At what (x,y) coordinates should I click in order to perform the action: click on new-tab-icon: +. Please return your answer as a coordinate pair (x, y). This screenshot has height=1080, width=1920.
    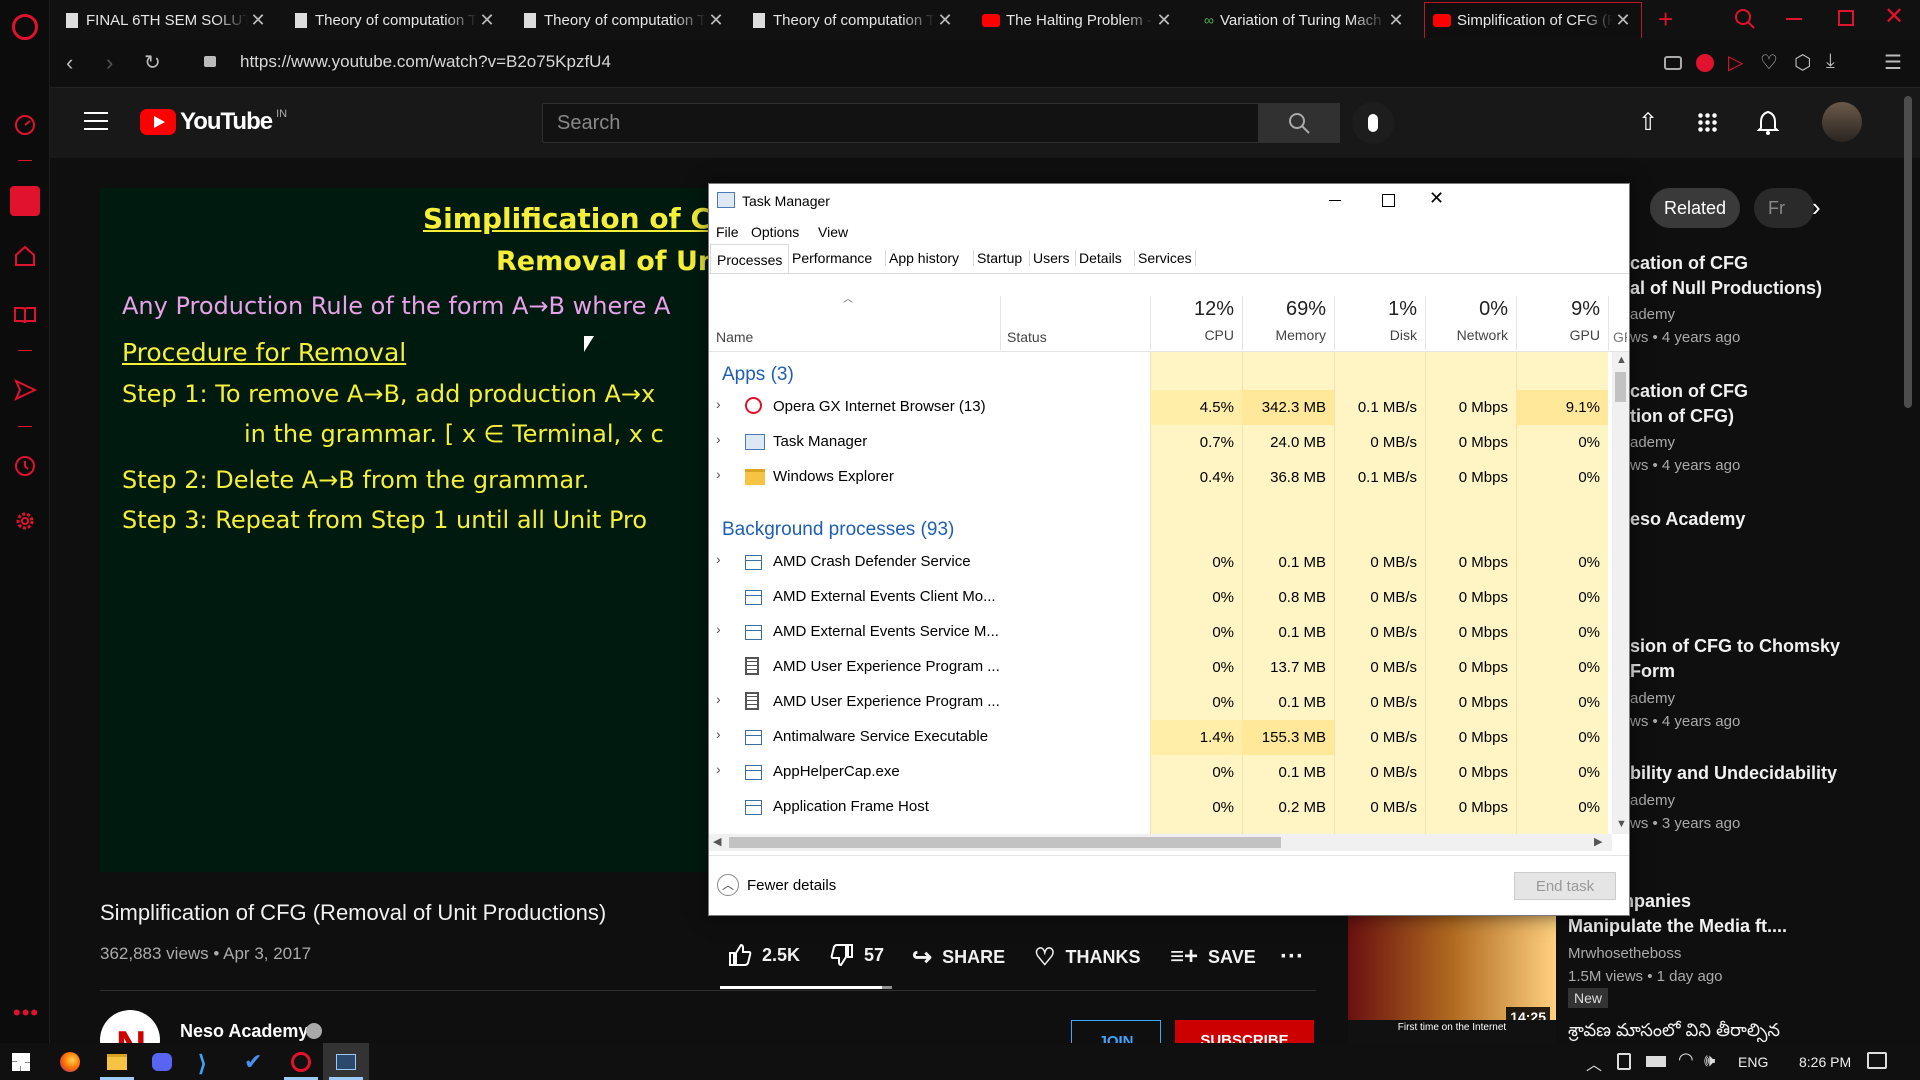
    Looking at the image, I should click on (1665, 19).